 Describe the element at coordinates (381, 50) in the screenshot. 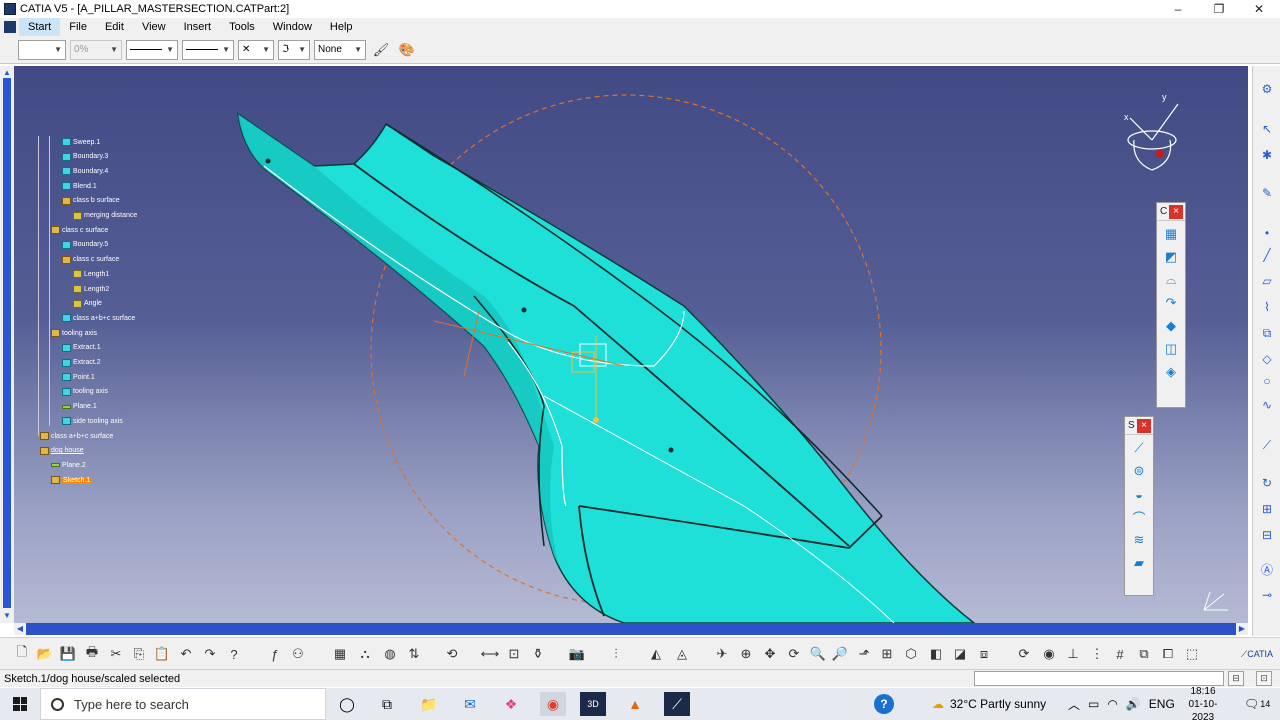

I see `painter-icon: 🖌` at that location.